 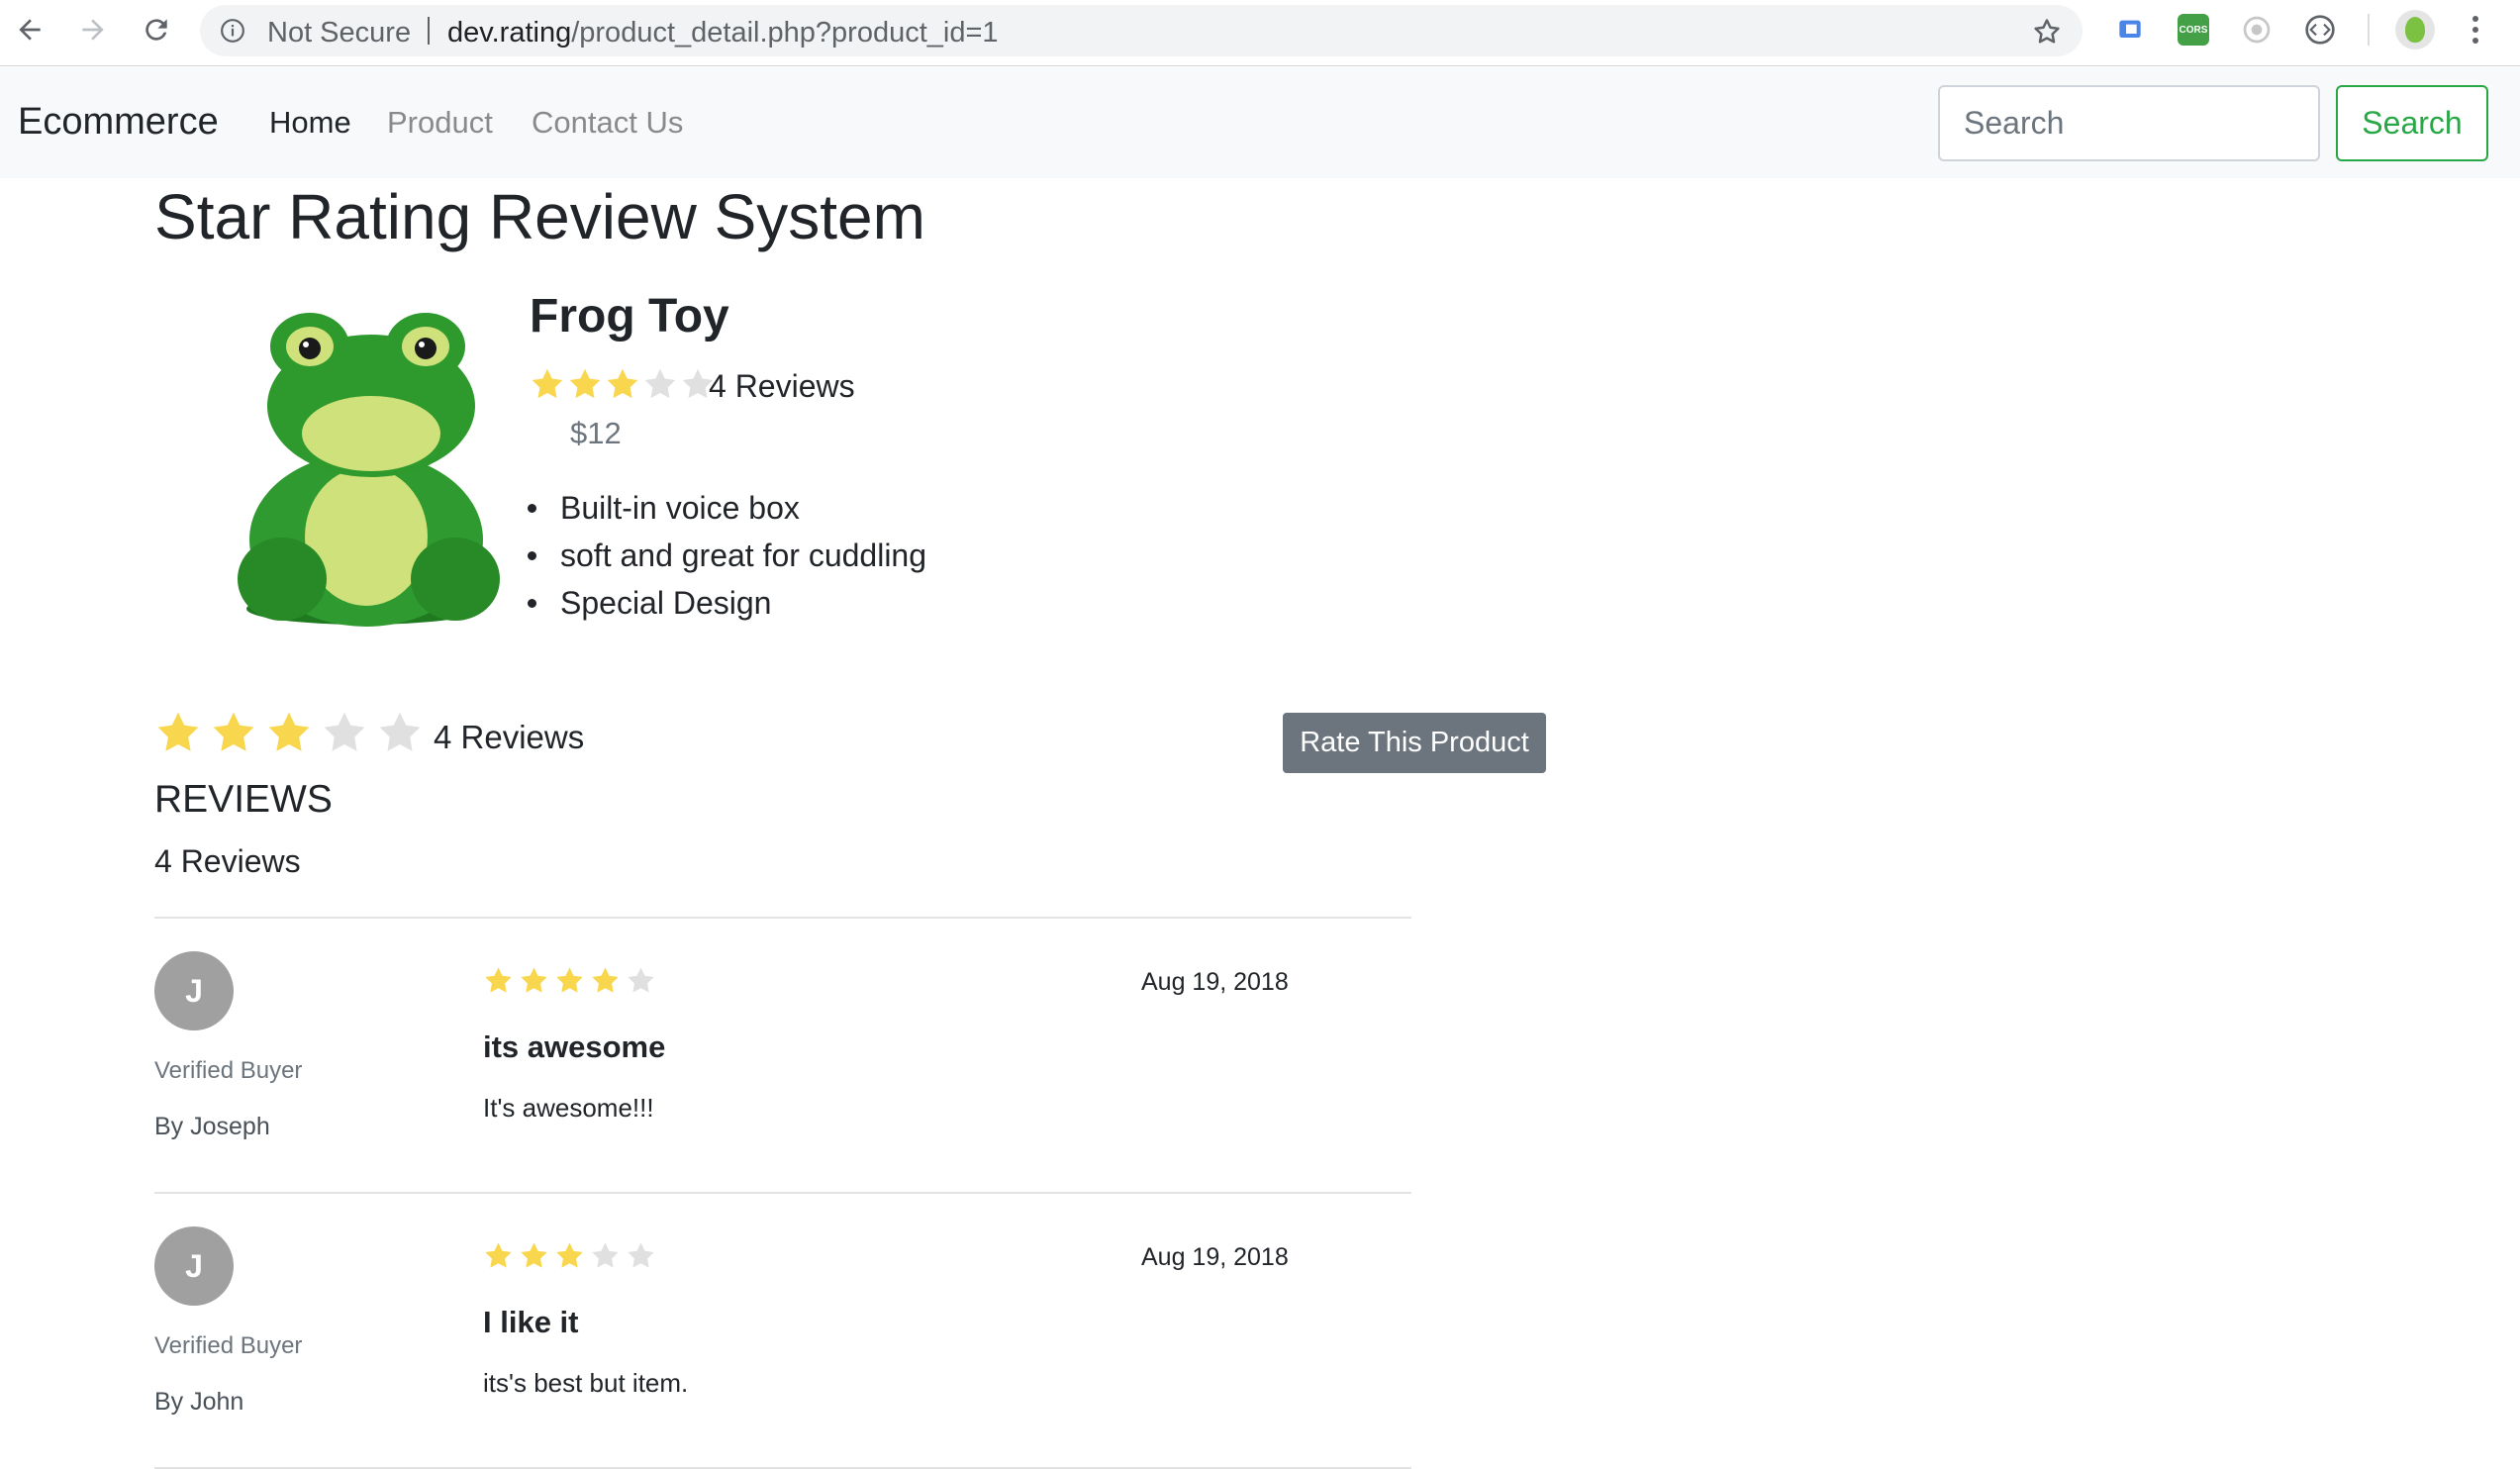 What do you see at coordinates (531, 1322) in the screenshot?
I see `review-title: I like it` at bounding box center [531, 1322].